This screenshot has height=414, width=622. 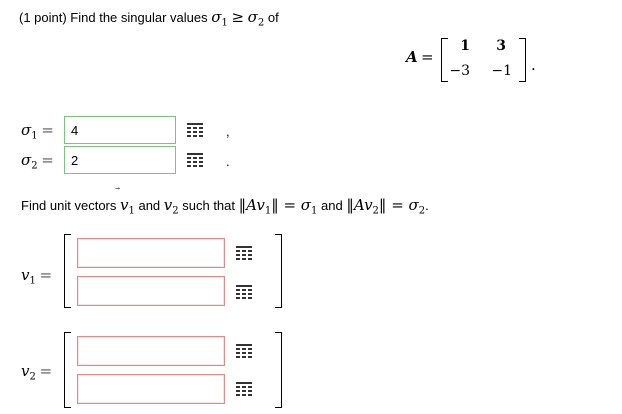 What do you see at coordinates (278, 271) in the screenshot?
I see `v1-right-bracket` at bounding box center [278, 271].